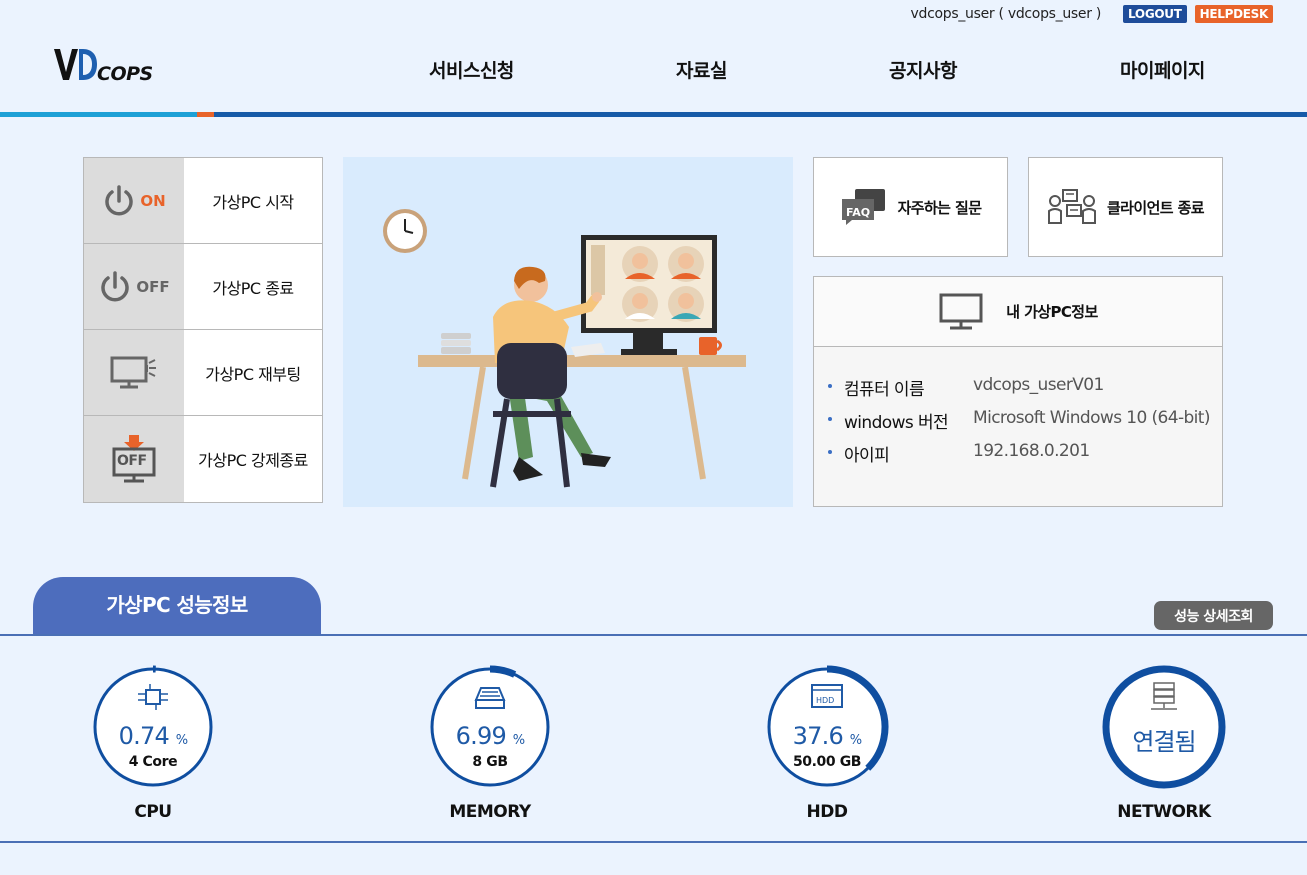 The height and width of the screenshot is (875, 1307). I want to click on power-on-icon, so click(119, 199).